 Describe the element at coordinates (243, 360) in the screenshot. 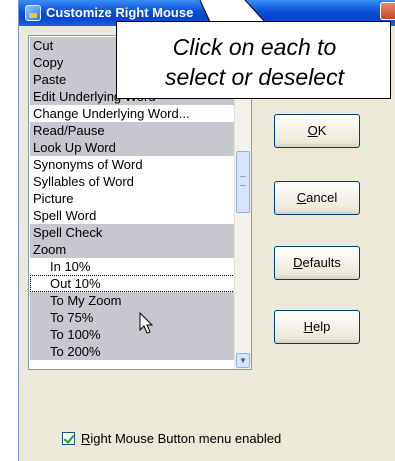

I see `scroll-down-arrow-icon: ▼` at that location.